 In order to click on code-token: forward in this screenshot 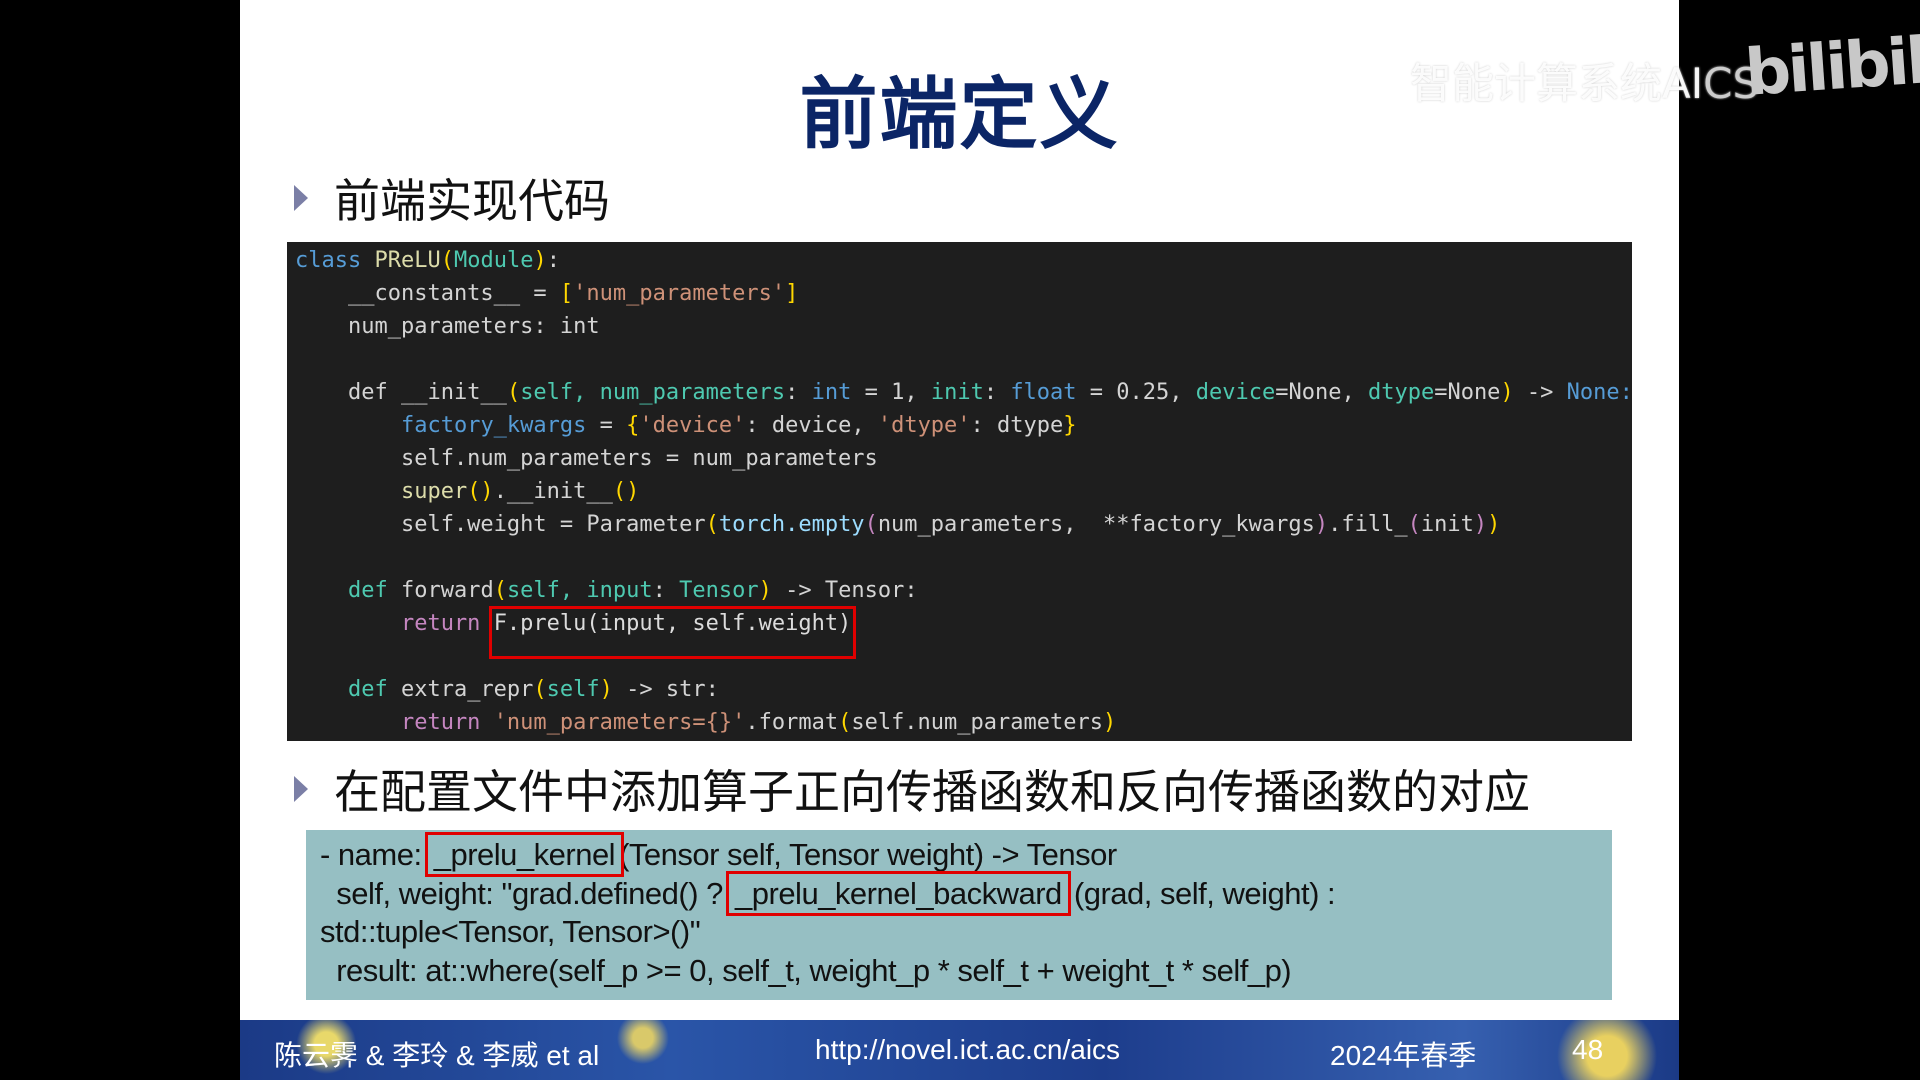, I will do `click(447, 590)`.